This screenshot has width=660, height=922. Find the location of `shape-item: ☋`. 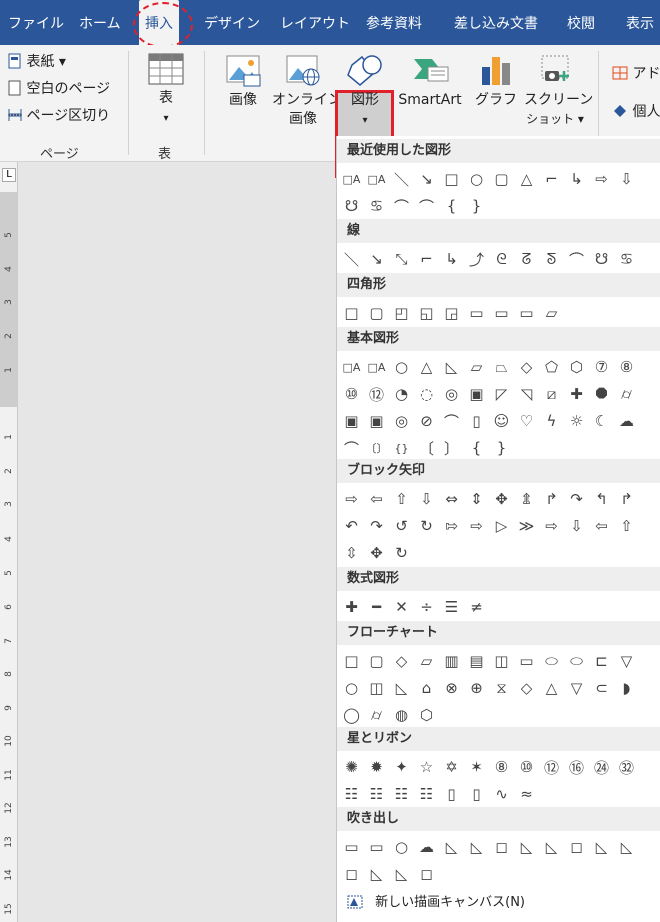

shape-item: ☋ is located at coordinates (601, 259).